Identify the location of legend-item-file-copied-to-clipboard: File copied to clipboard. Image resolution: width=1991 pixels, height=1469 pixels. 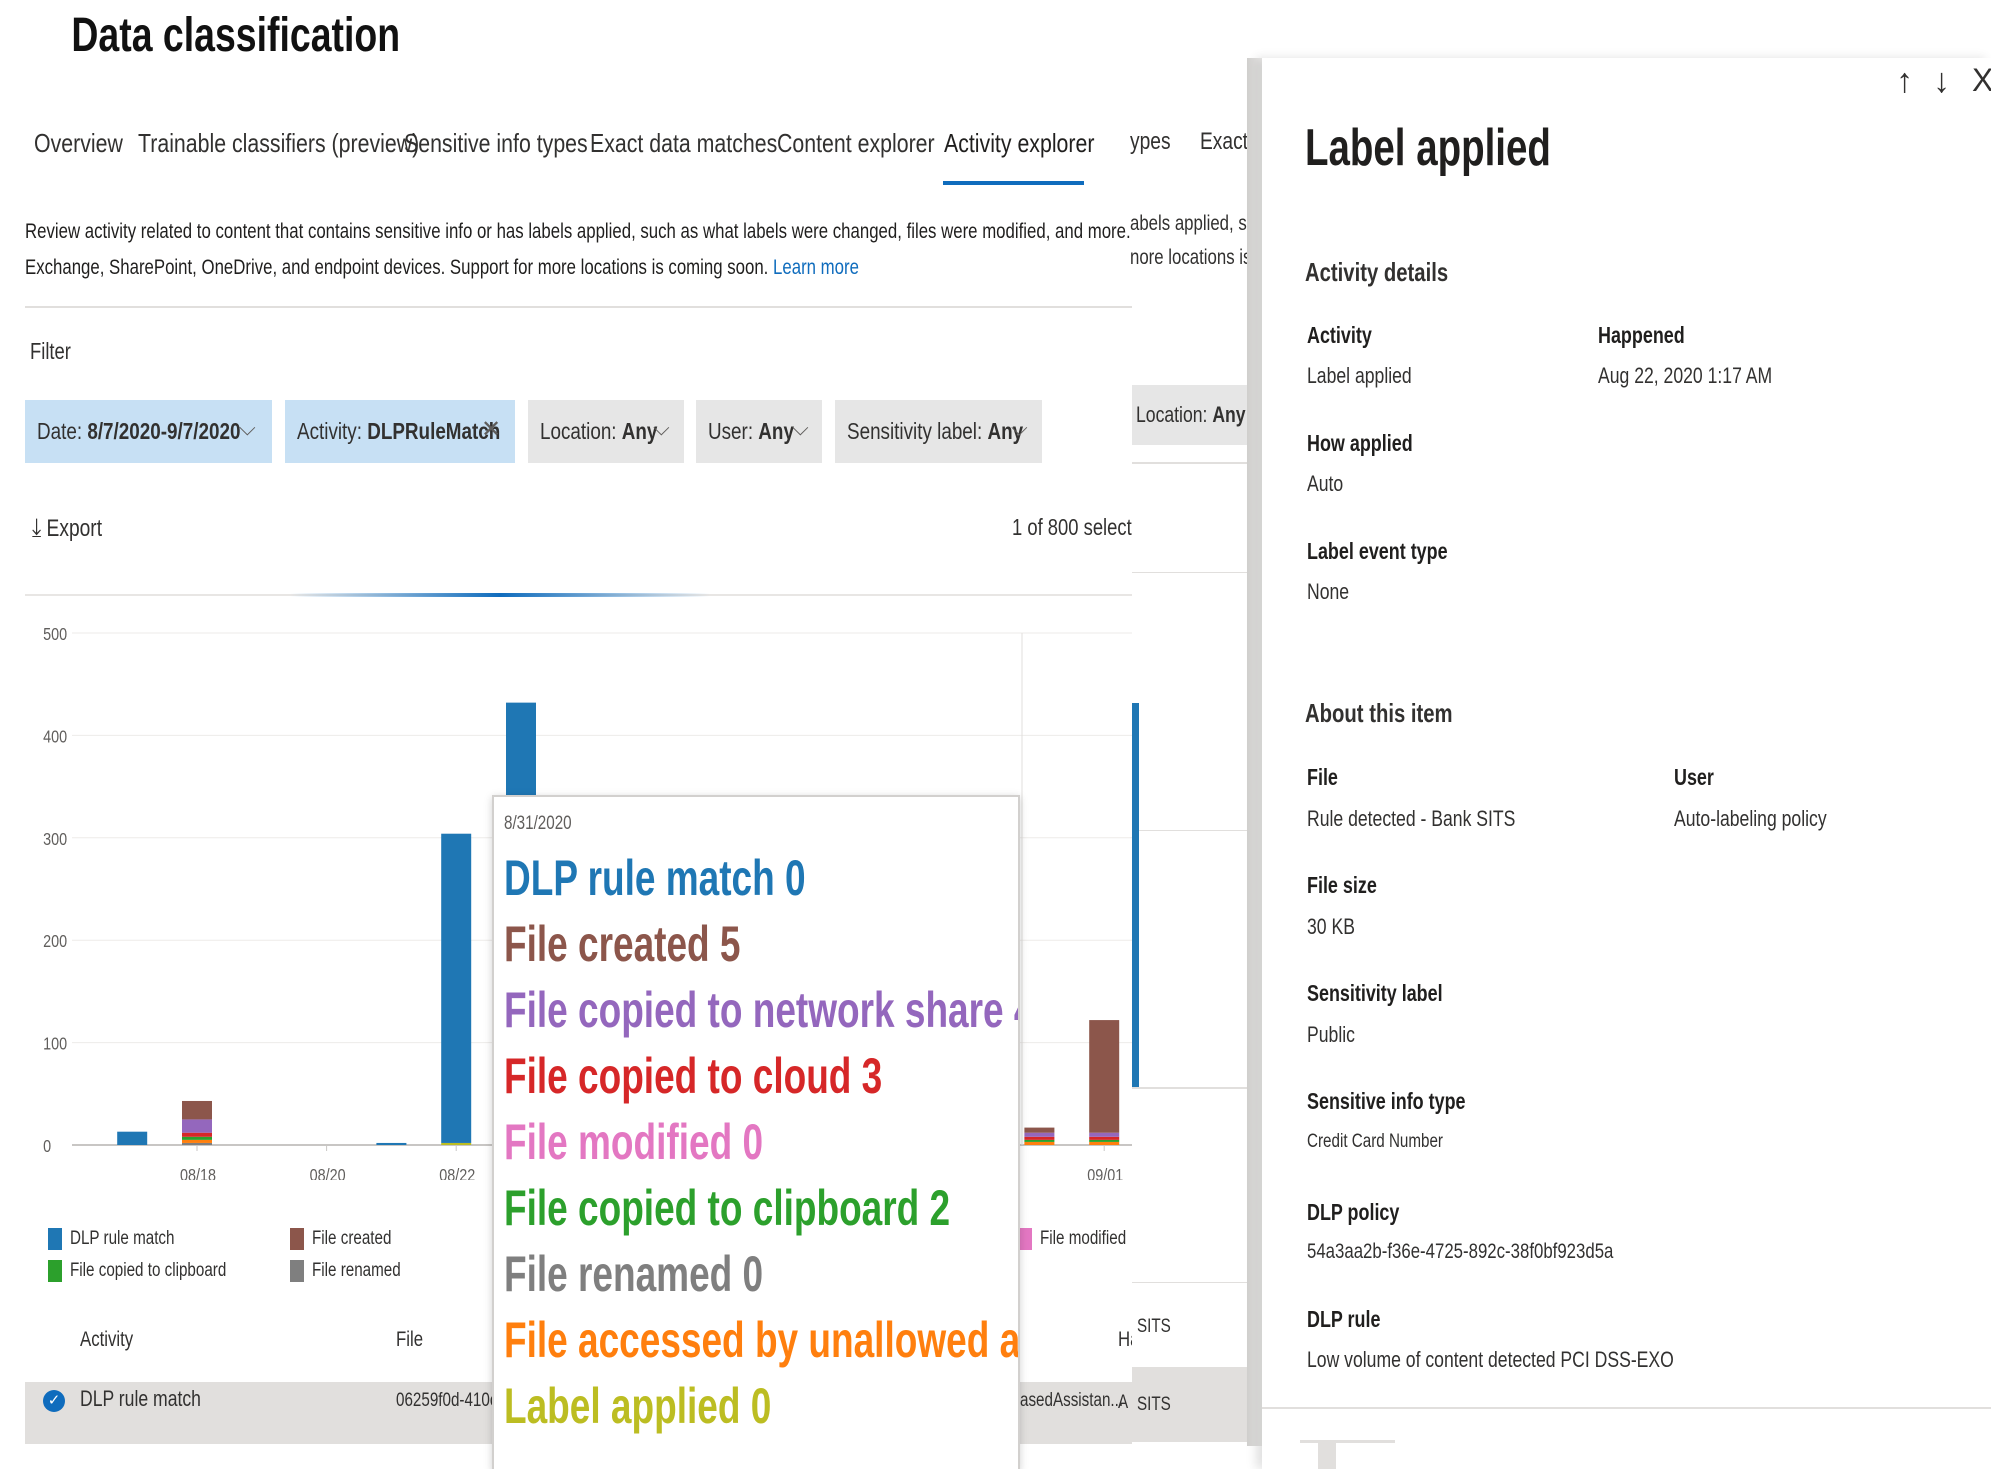
(156, 1271).